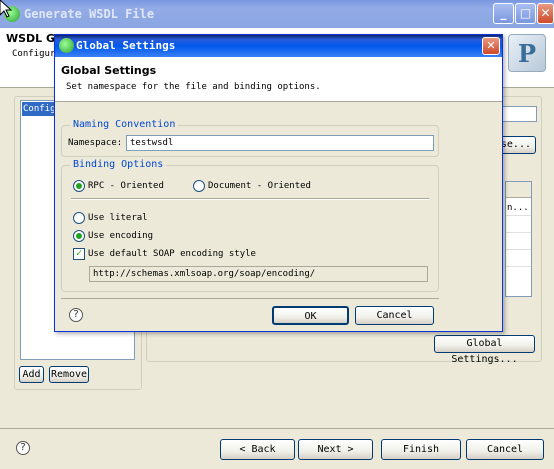 Image resolution: width=554 pixels, height=469 pixels. I want to click on rpc-label: RPC - Oriented, so click(126, 186).